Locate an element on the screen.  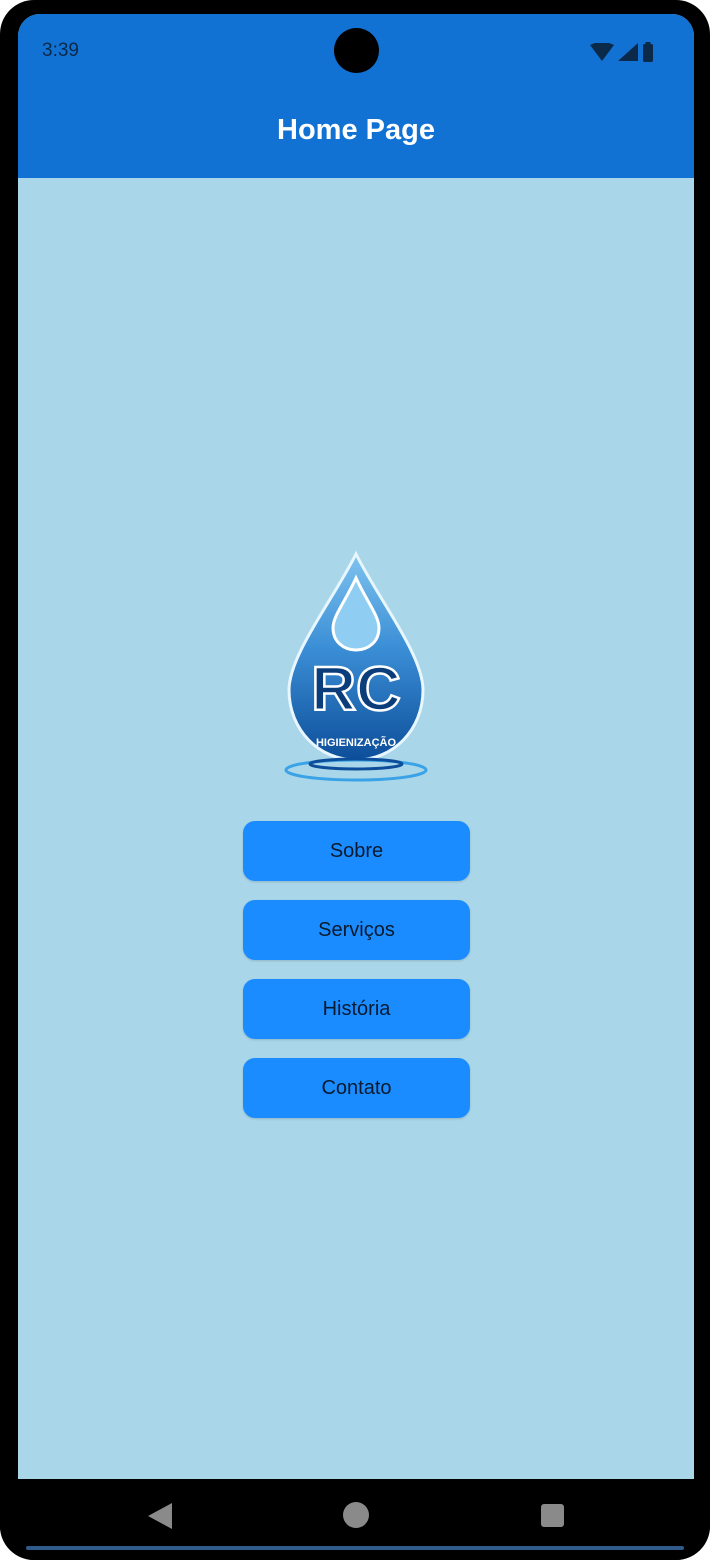
sobre-button: Sobre is located at coordinates (356, 851).